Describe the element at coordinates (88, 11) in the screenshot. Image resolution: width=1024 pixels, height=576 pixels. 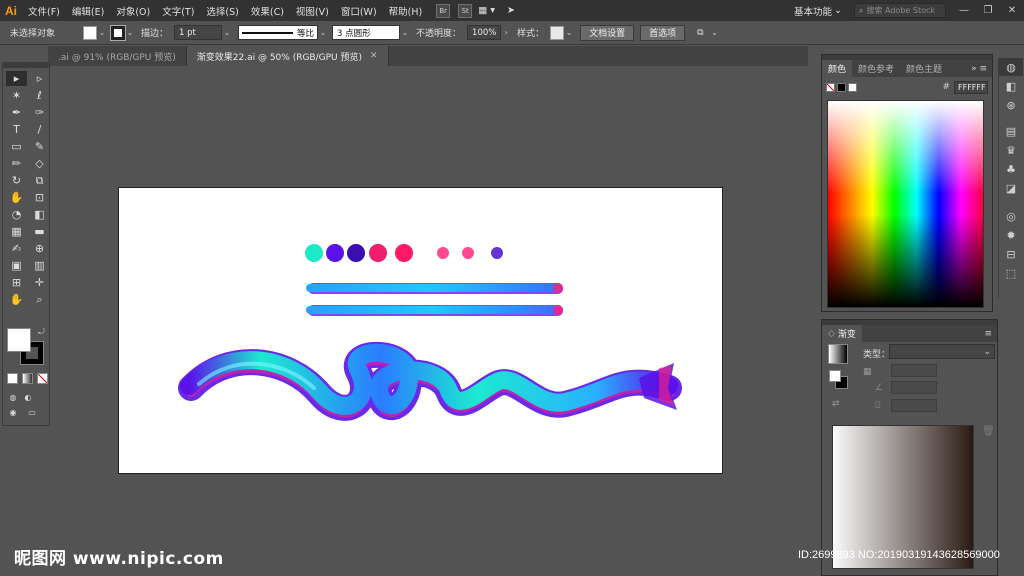
I see `menu-edit: 编辑(E)` at that location.